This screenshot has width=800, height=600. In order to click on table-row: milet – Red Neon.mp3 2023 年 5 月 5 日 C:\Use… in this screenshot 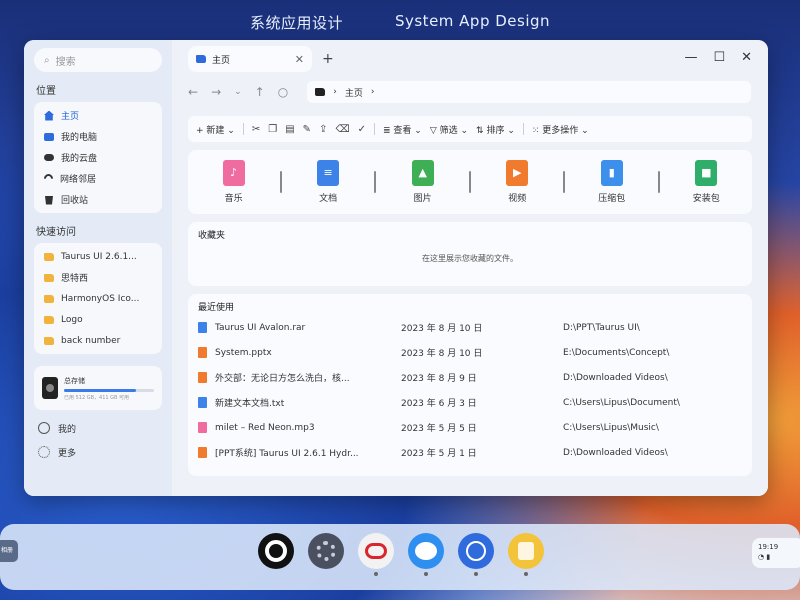, I will do `click(470, 427)`.